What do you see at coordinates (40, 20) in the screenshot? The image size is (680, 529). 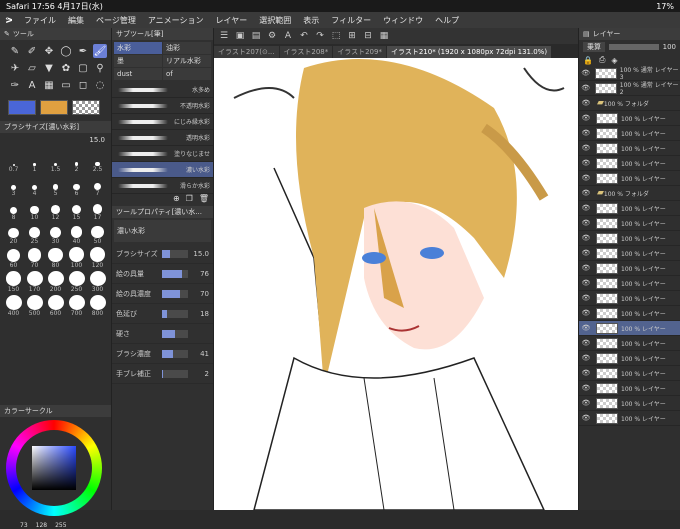 I see `menu-item: ファイル` at bounding box center [40, 20].